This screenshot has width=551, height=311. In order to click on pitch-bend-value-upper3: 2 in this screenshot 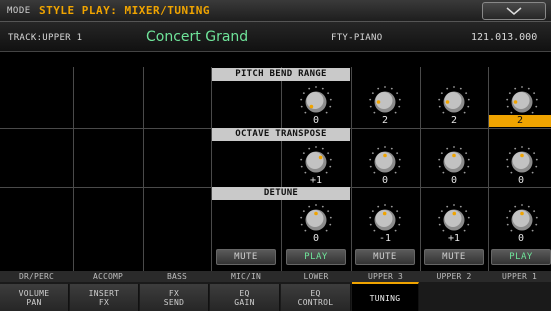, I will do `click(385, 120)`.